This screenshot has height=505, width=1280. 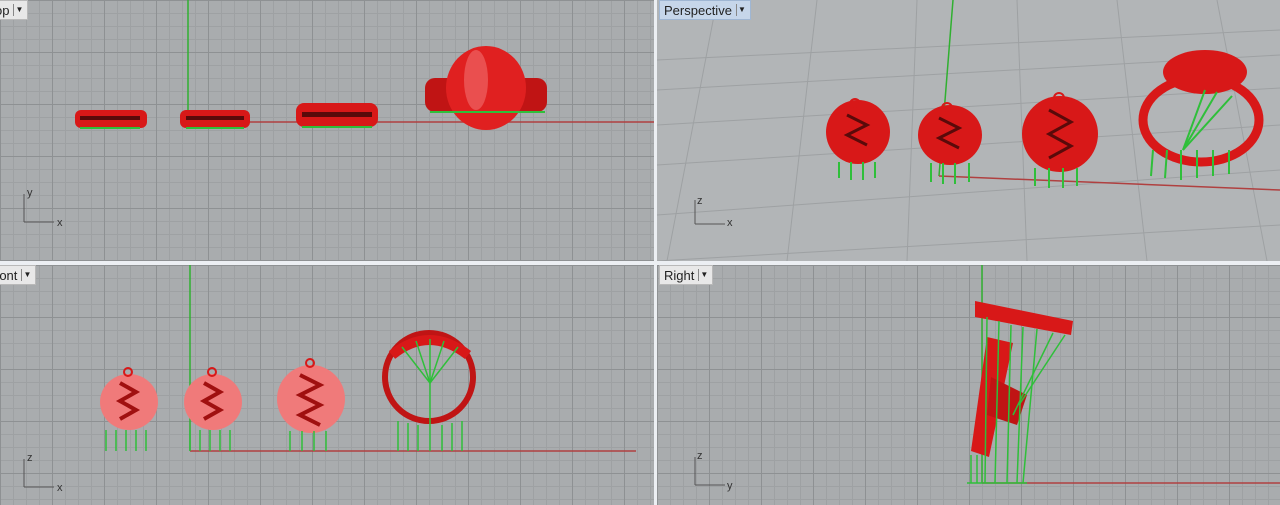 What do you see at coordinates (43, 473) in the screenshot?
I see `axis-widget-icon: z x` at bounding box center [43, 473].